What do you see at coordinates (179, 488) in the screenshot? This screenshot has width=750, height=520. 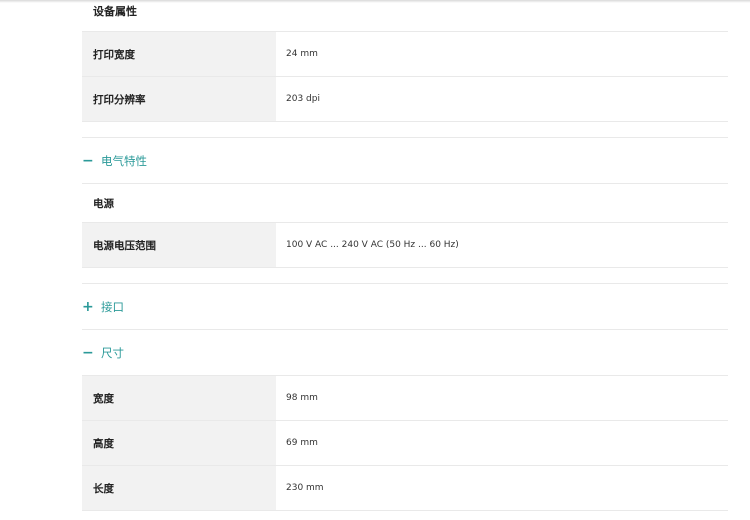 I see `spec-label: 长度` at bounding box center [179, 488].